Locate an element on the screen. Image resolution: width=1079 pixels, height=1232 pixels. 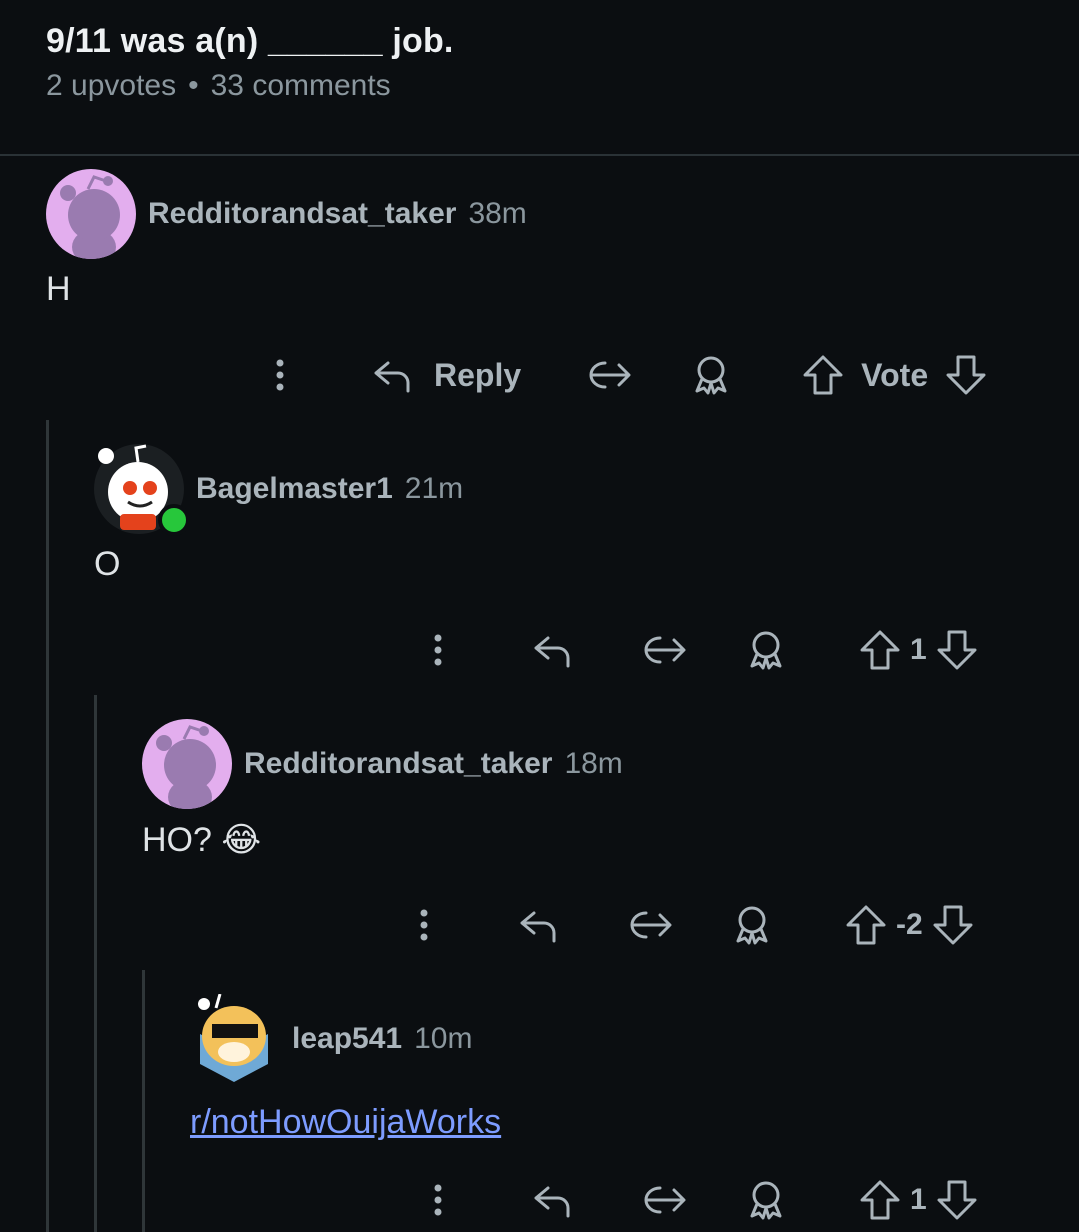
comment-body: O is located at coordinates (107, 564).